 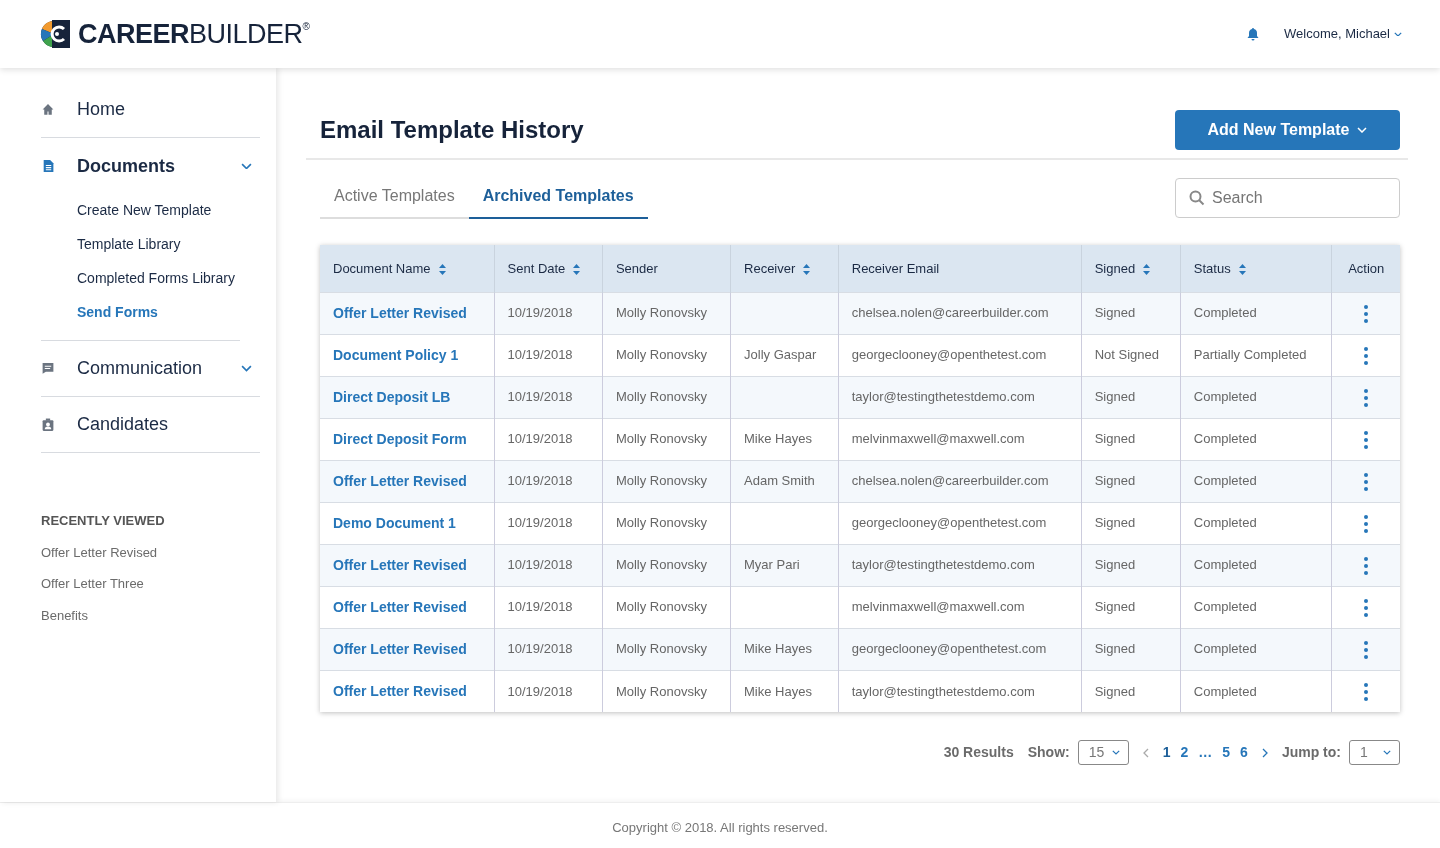 I want to click on sidebar-item: Candidates, so click(x=150, y=425).